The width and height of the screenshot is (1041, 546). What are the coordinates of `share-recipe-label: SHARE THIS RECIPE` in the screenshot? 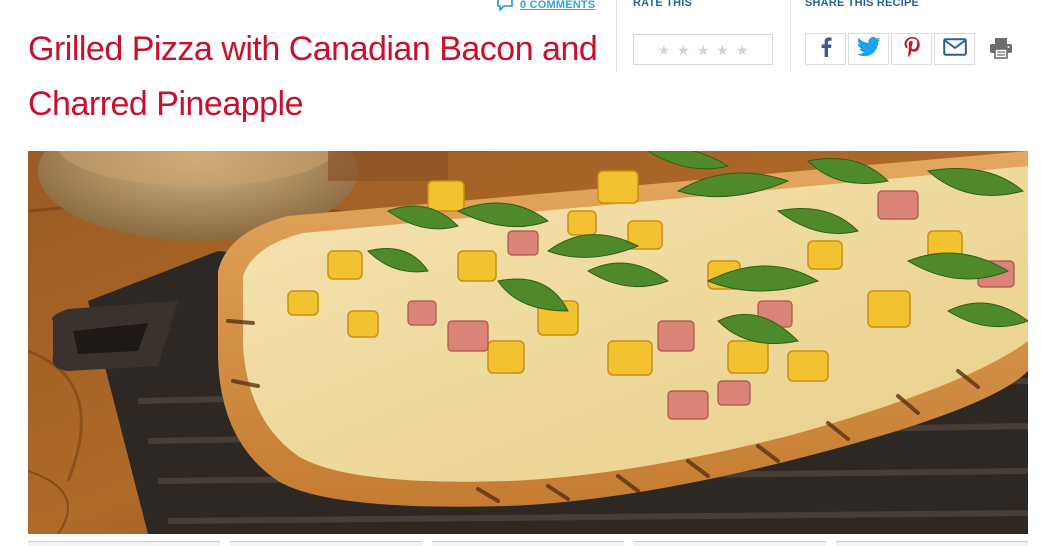 It's located at (862, 4).